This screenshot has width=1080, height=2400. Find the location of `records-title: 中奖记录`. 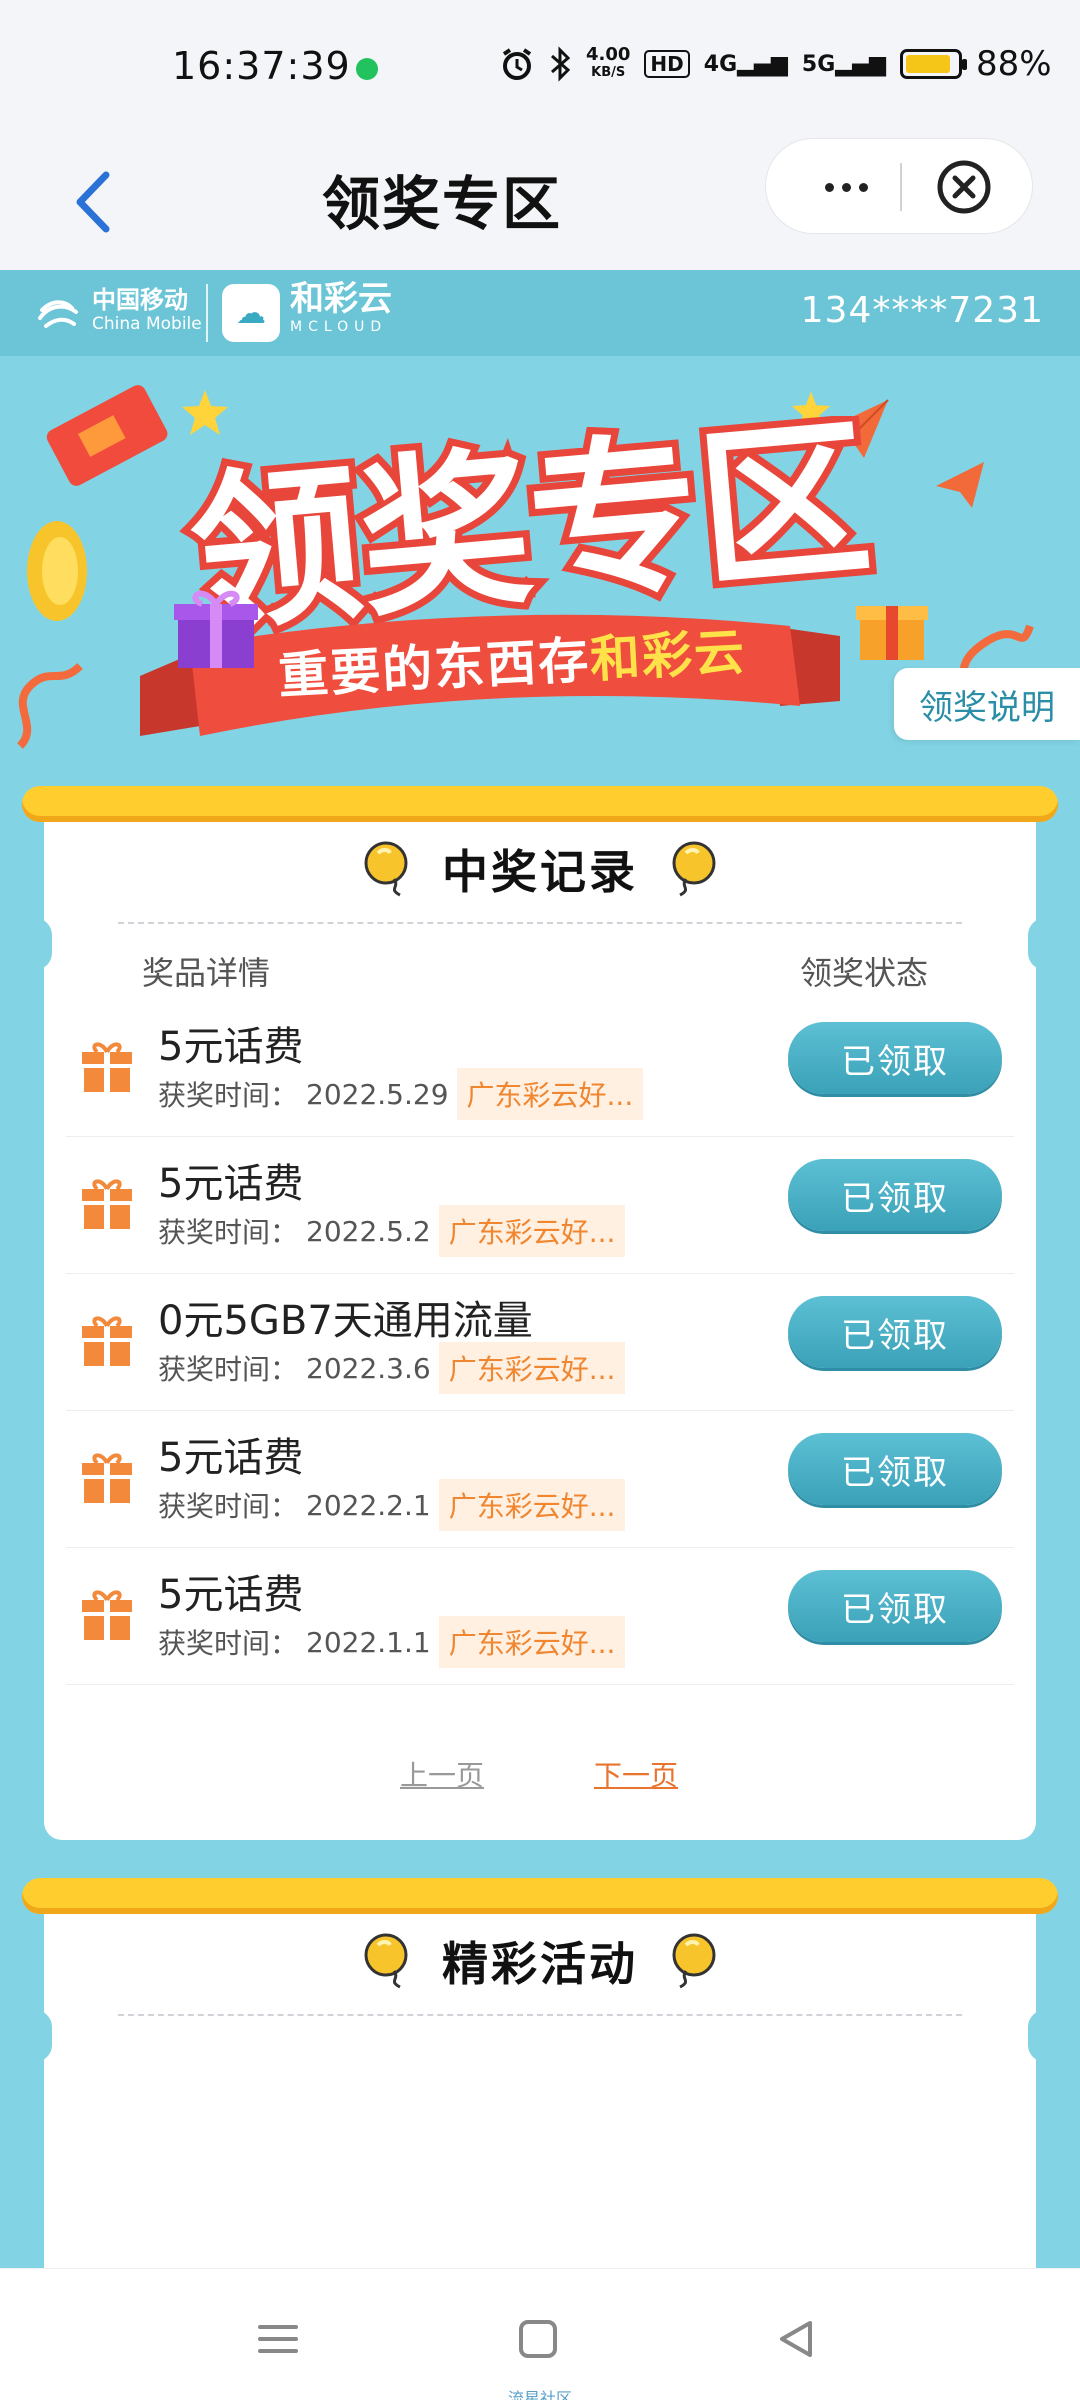

records-title: 中奖记录 is located at coordinates (540, 872).